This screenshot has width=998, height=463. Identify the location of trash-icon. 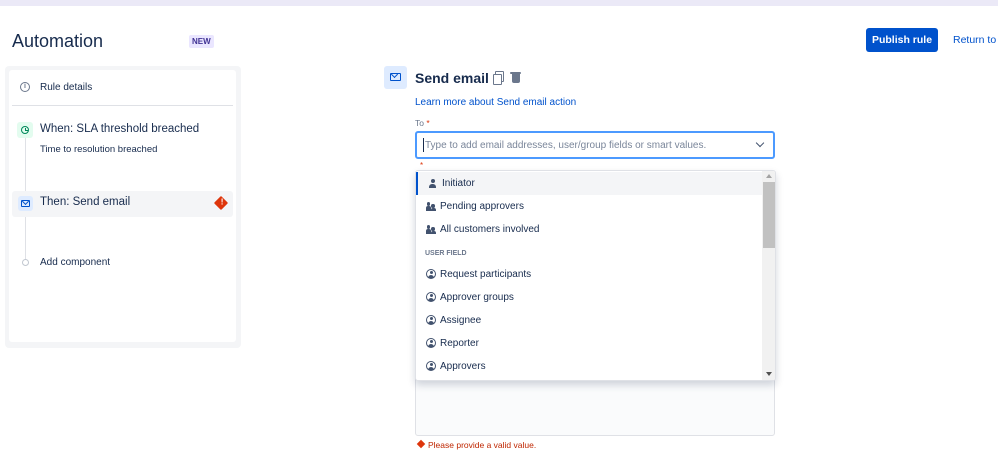
(515, 77).